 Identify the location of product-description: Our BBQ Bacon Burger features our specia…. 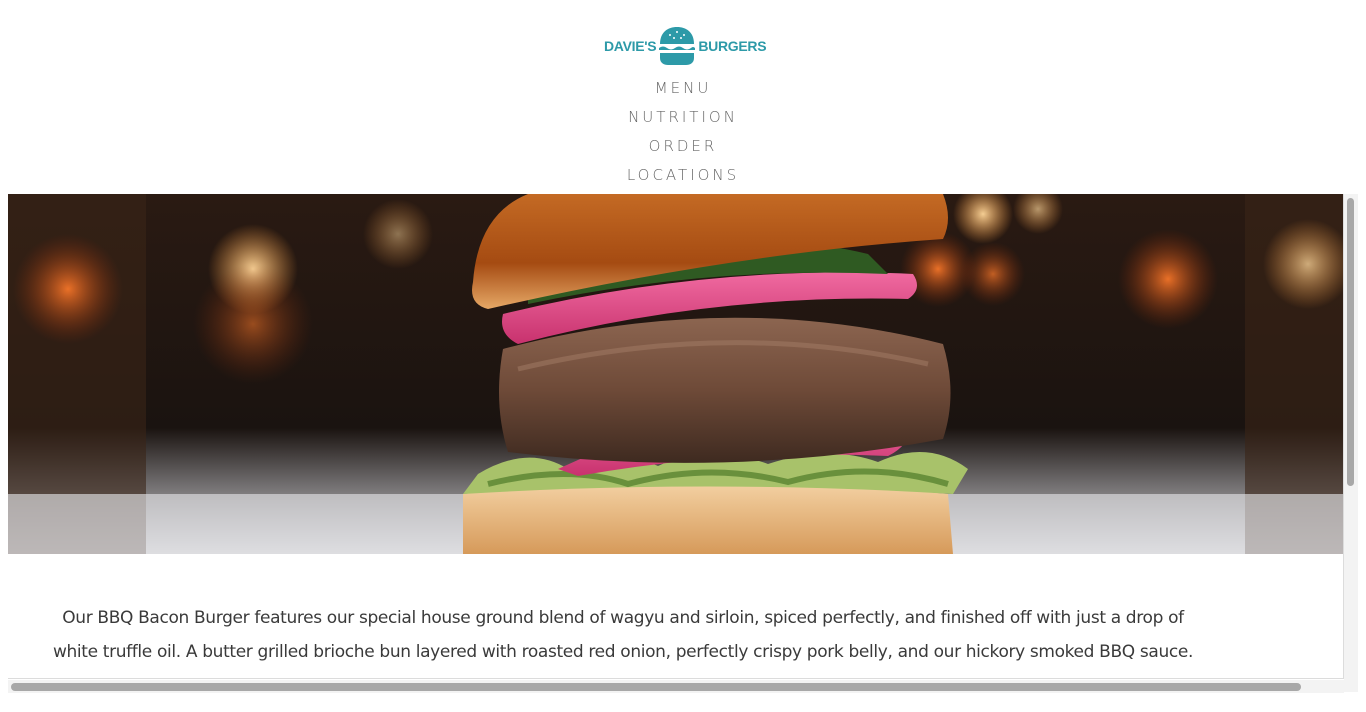
(623, 635).